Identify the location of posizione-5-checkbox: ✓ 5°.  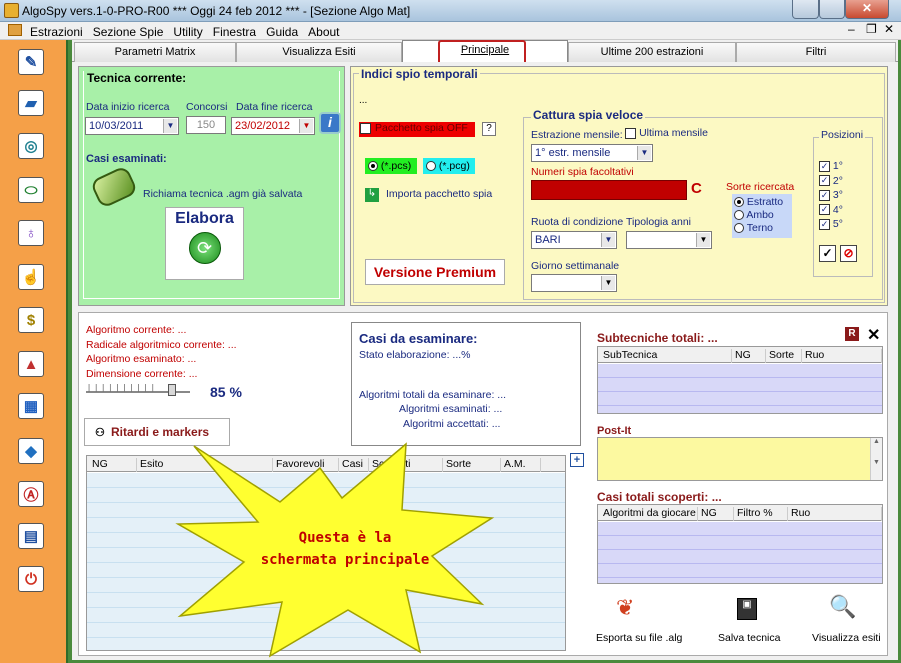
(831, 224).